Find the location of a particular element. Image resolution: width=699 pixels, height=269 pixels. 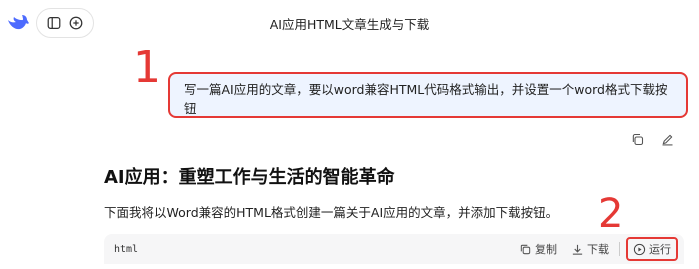

annotation-number-2: 2 is located at coordinates (611, 214).